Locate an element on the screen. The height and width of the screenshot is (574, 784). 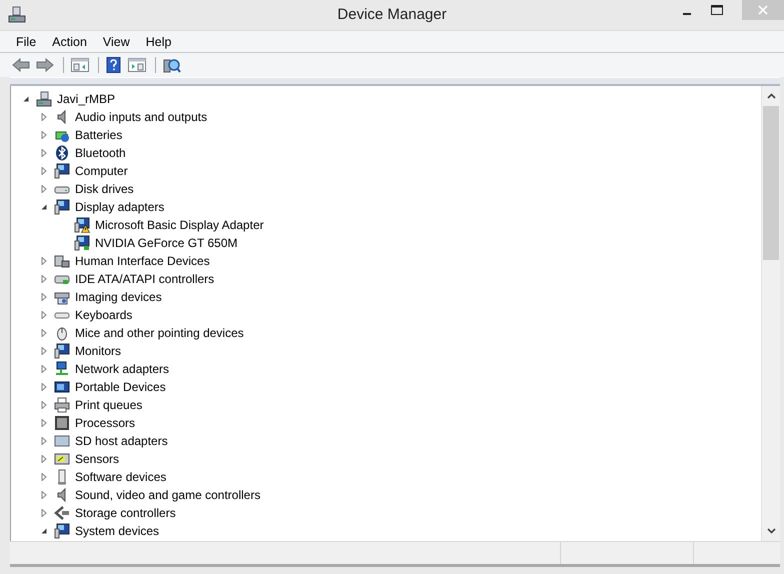
tree-item: Network adapters is located at coordinates (122, 369).